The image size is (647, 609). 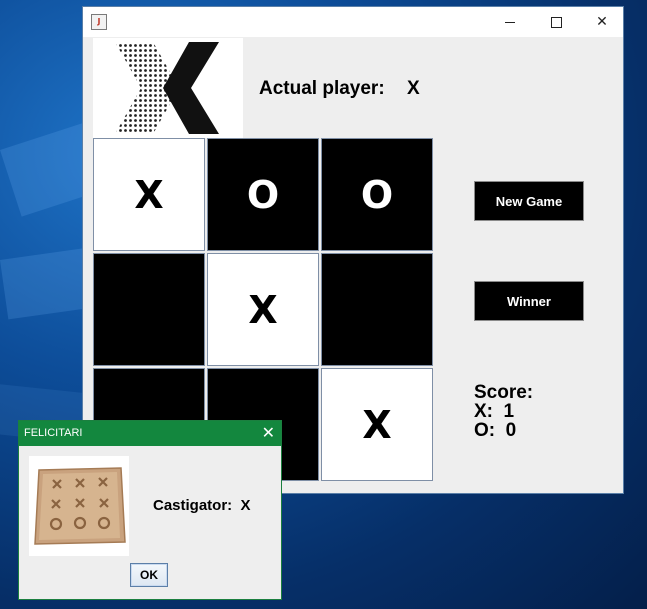 I want to click on title-bar: J ✕, so click(x=353, y=22).